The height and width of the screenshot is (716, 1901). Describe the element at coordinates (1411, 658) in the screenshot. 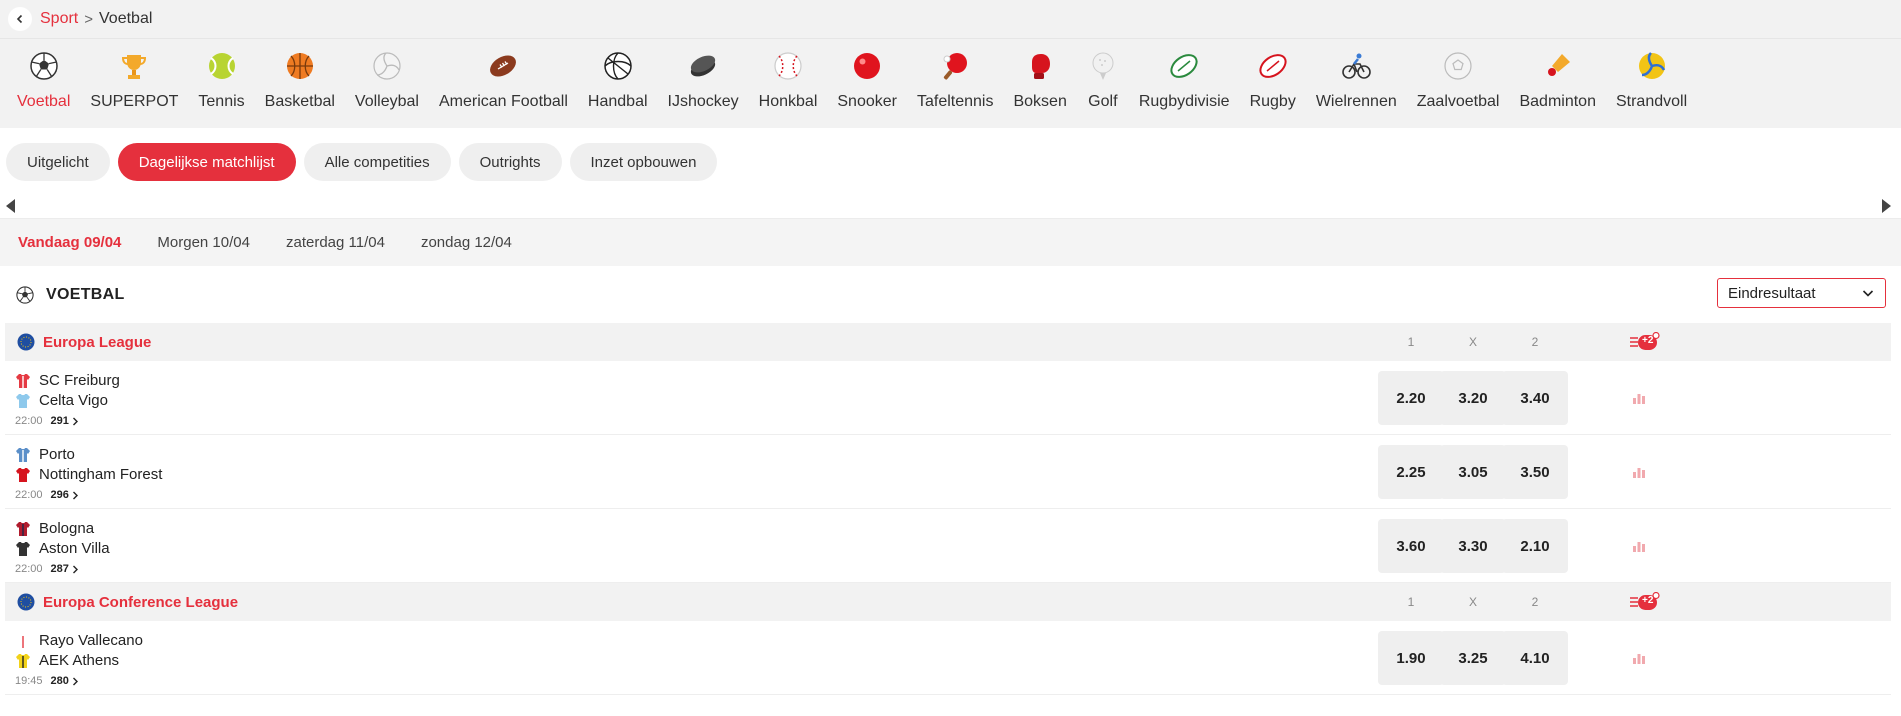

I see `odds-button: 1.90` at that location.